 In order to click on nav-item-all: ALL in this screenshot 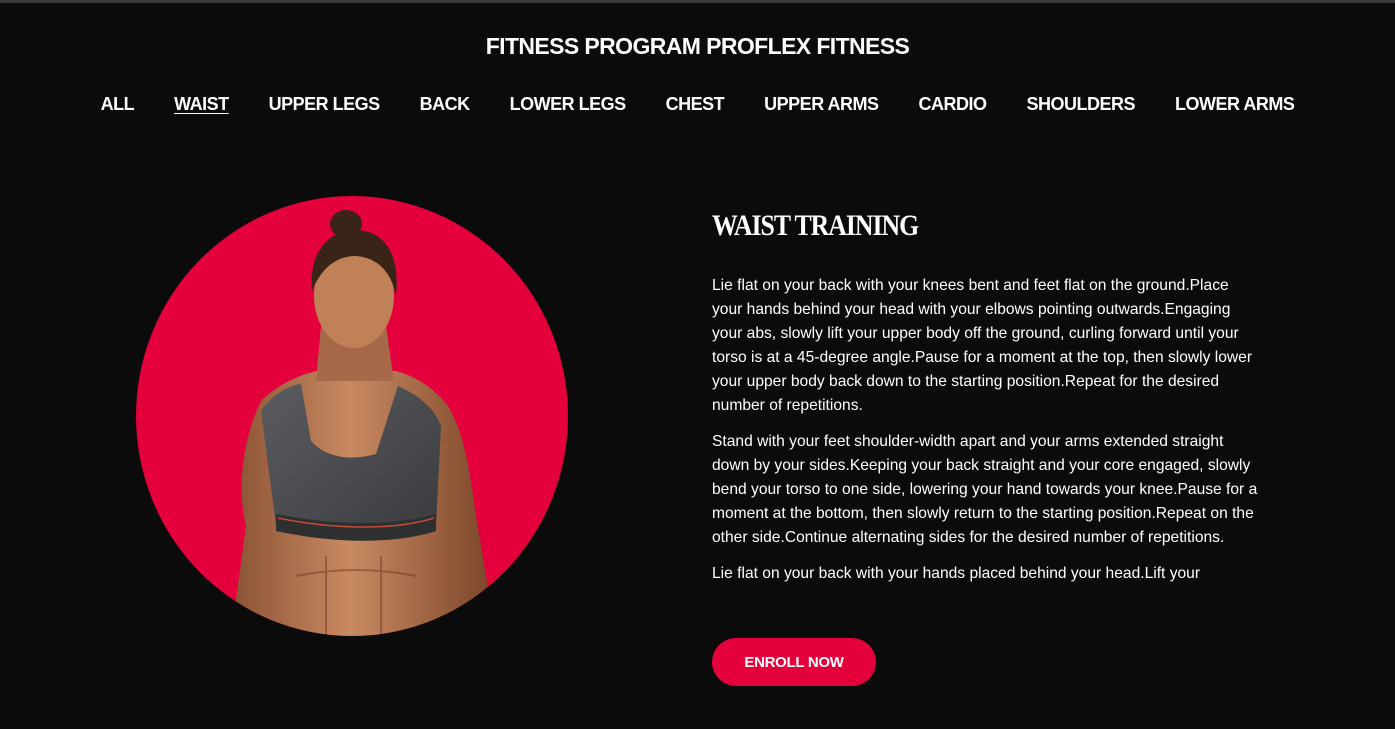, I will do `click(118, 104)`.